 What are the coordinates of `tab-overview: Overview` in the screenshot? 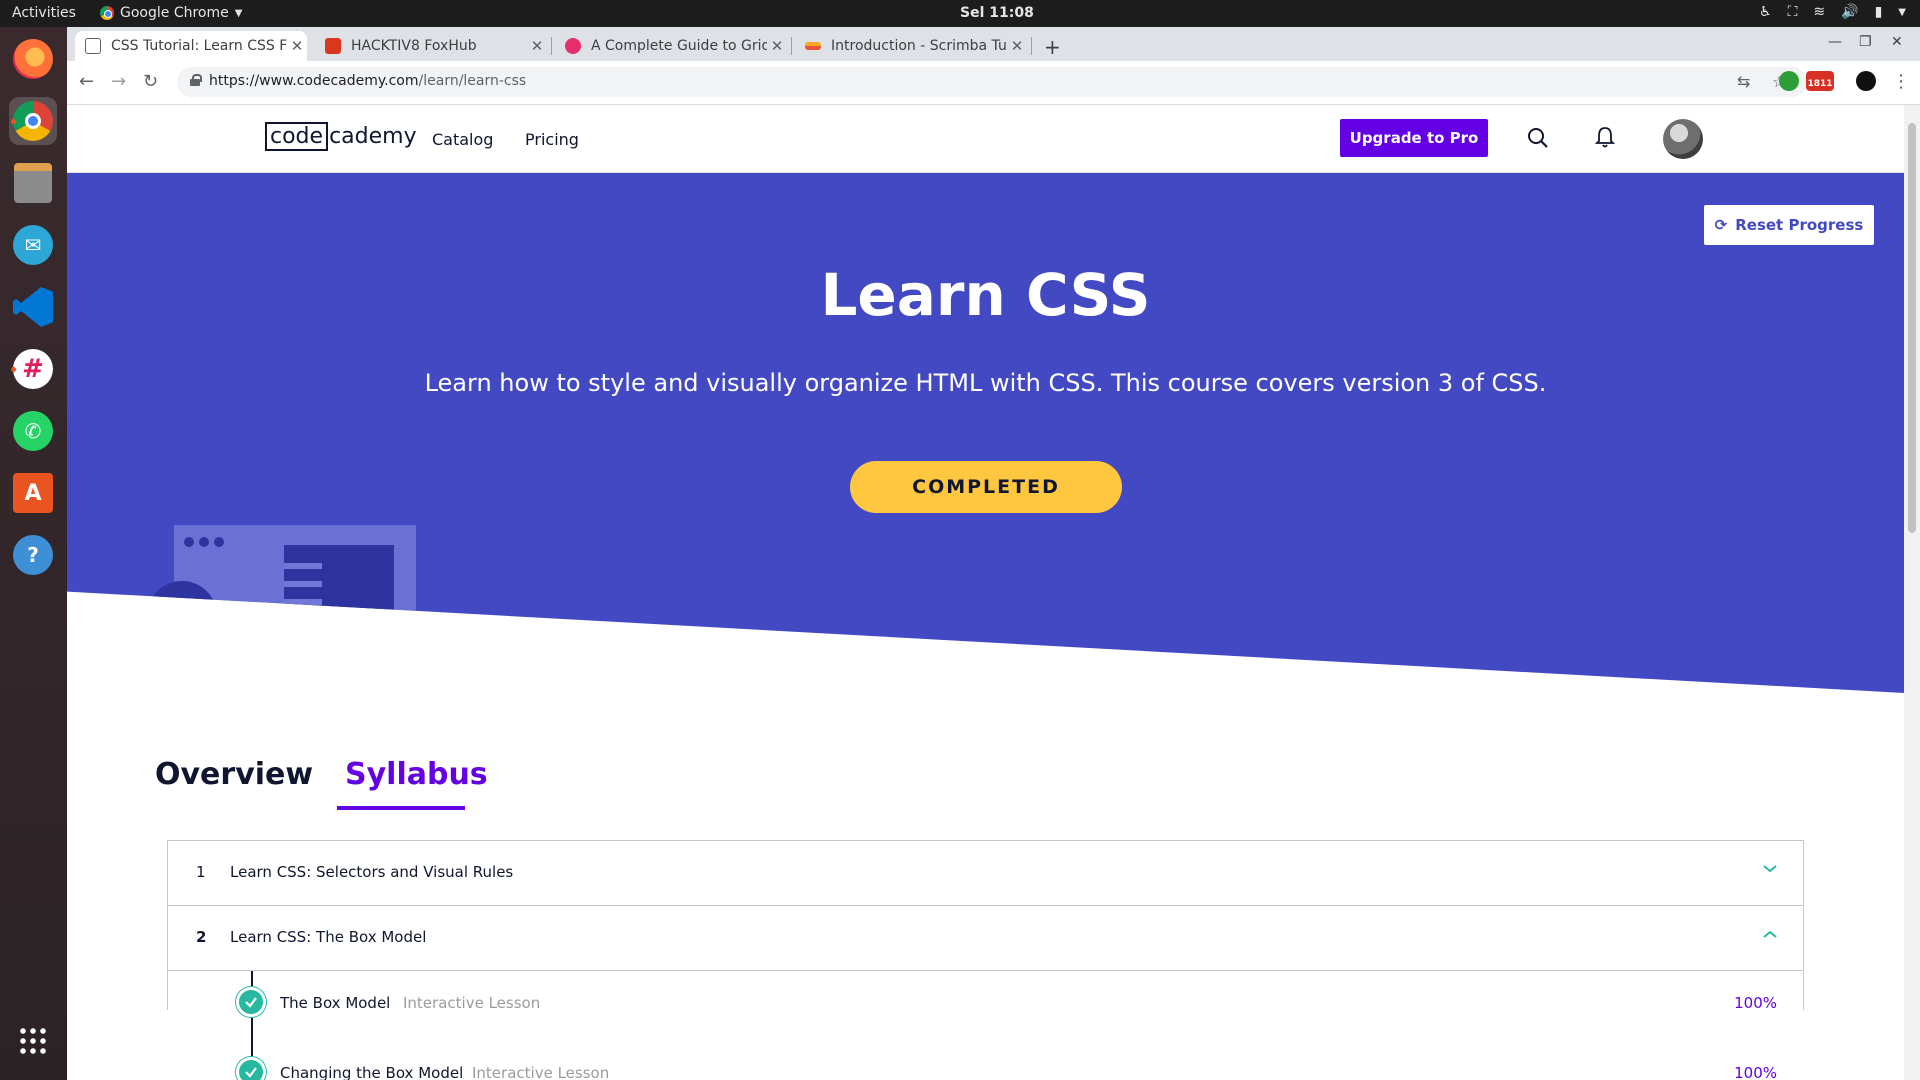 It's located at (234, 774).